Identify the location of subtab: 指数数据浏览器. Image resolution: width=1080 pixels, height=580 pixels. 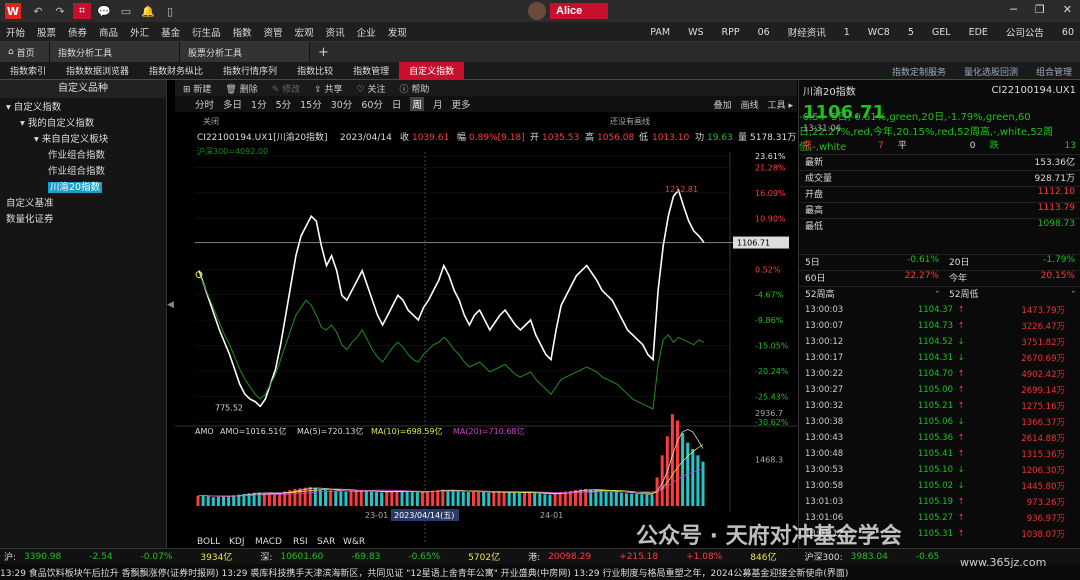
(97, 71).